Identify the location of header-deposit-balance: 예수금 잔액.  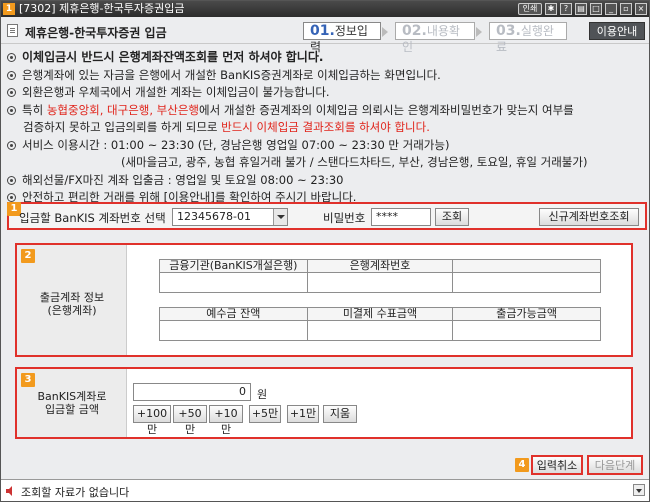
(233, 314).